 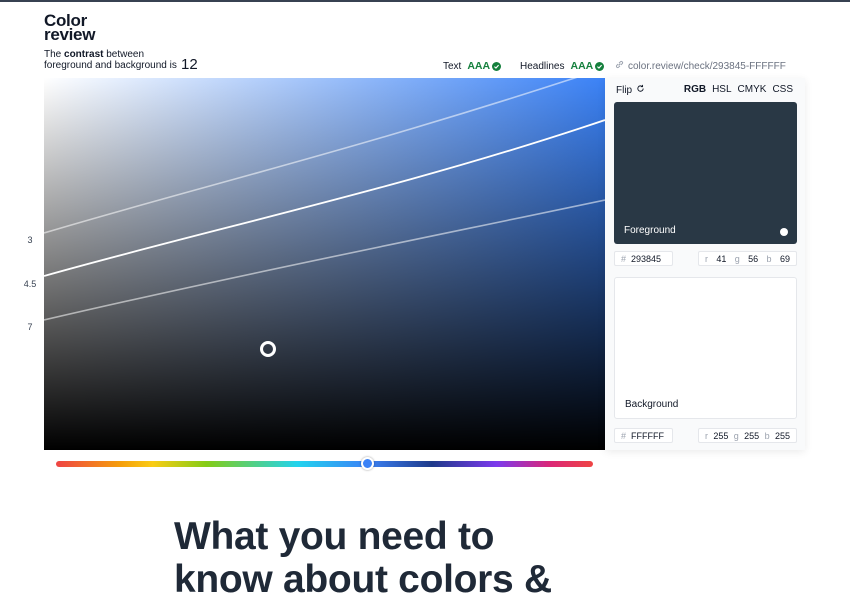 I want to click on foreground-g-value: 56, so click(x=753, y=259).